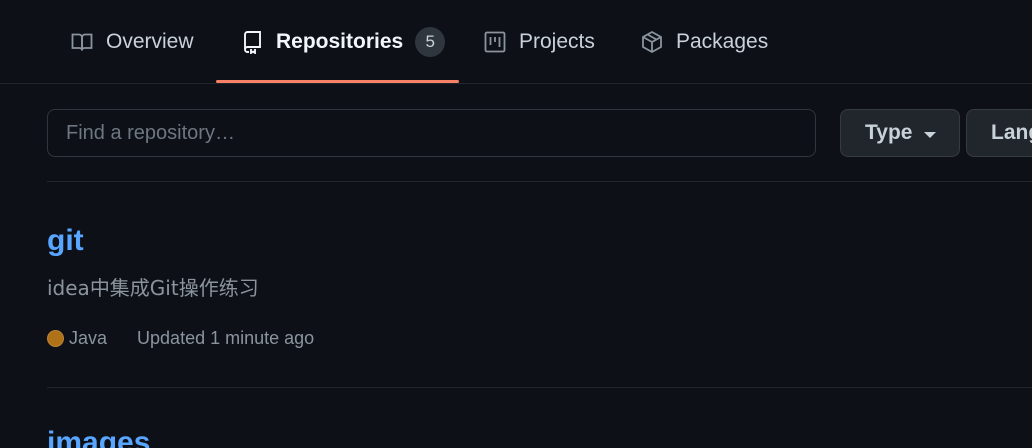  I want to click on tab-repositories: Repositories 5, so click(337, 42).